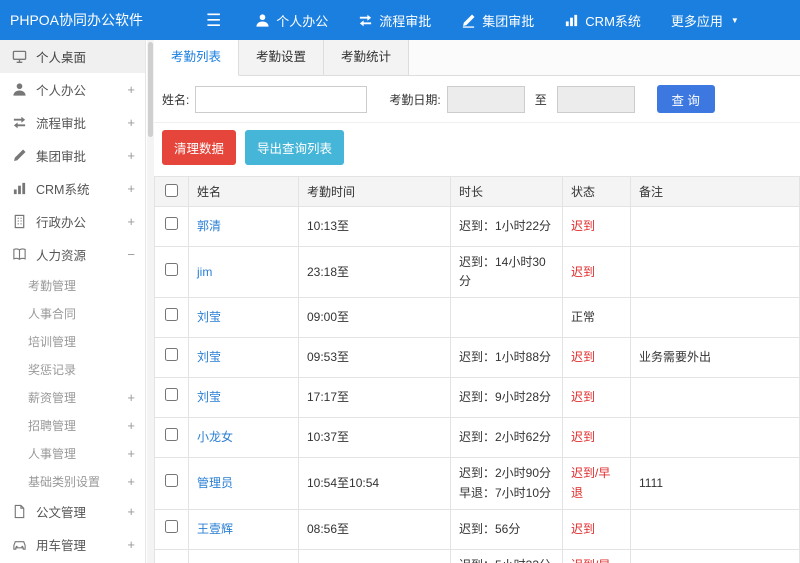 This screenshot has height=563, width=800. I want to click on scrollbar-thumb, so click(150, 89).